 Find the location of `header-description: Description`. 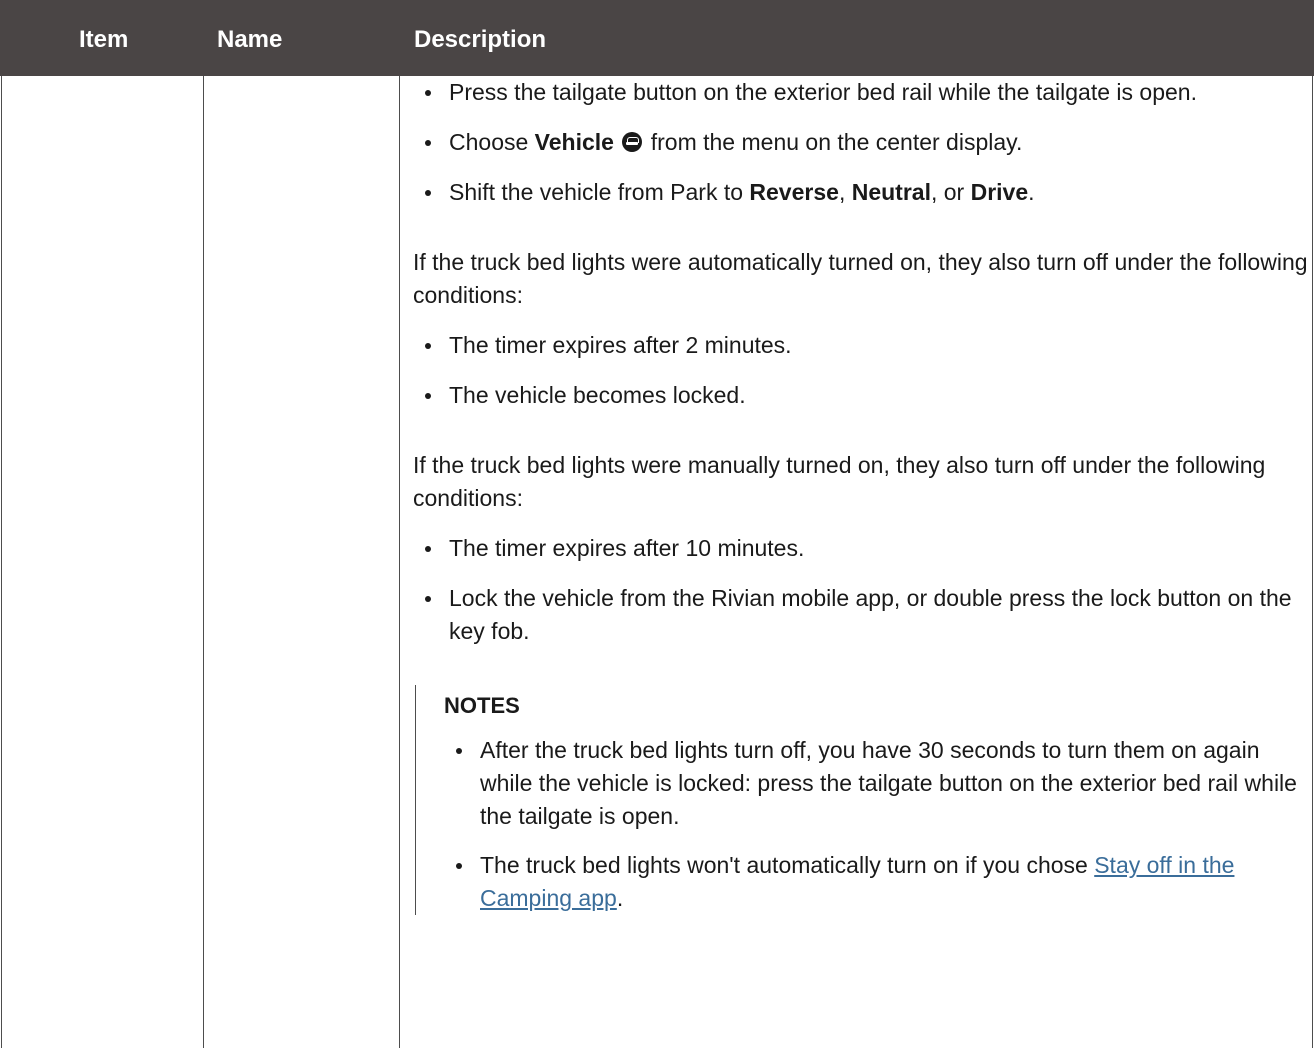

header-description: Description is located at coordinates (480, 39).